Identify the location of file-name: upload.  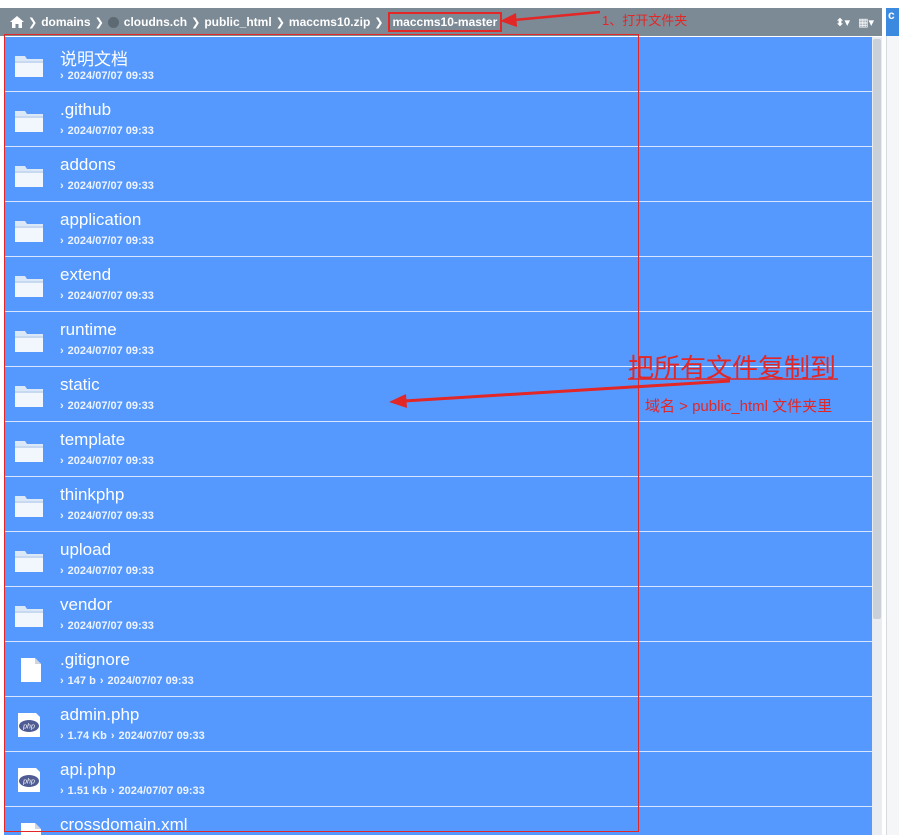
(85, 550).